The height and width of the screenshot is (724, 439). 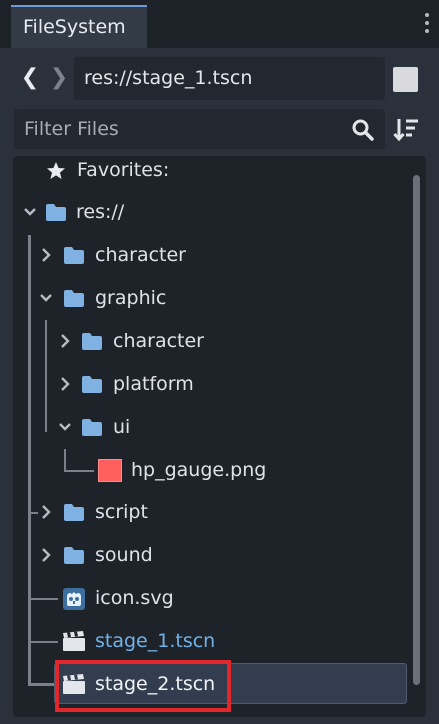 What do you see at coordinates (416, 430) in the screenshot?
I see `tree-scrollbar` at bounding box center [416, 430].